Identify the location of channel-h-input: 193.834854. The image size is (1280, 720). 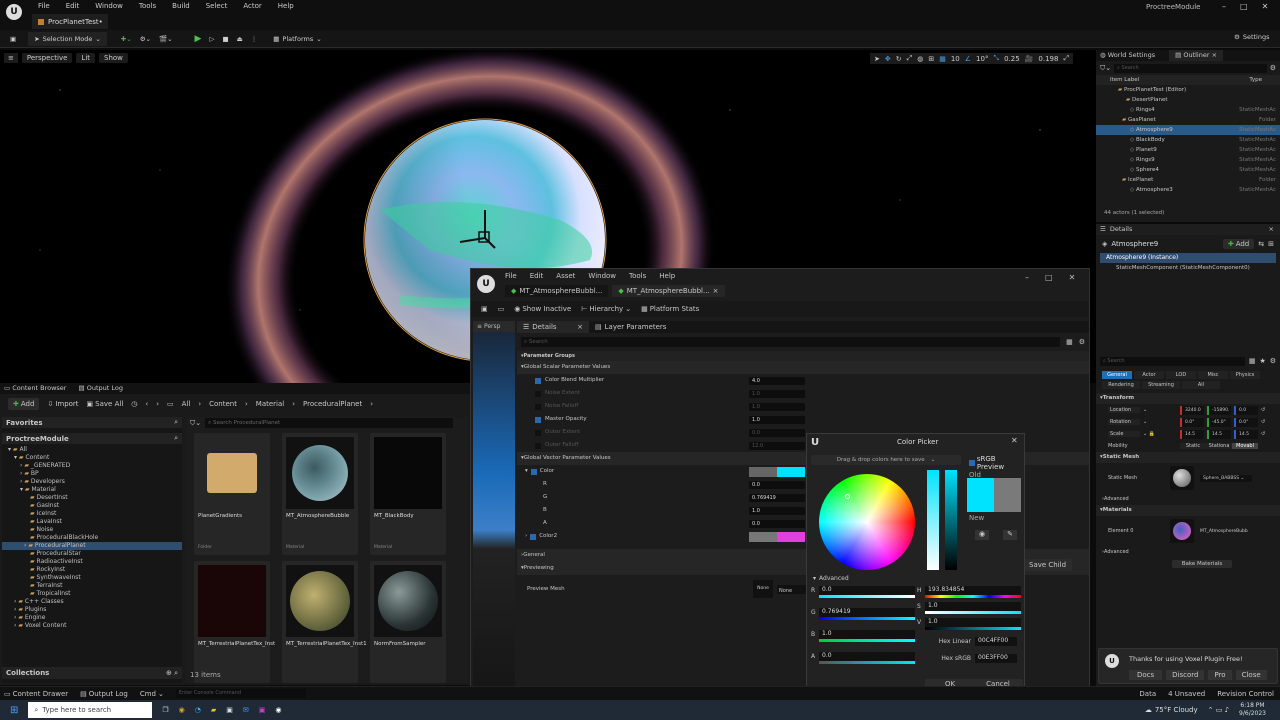
(973, 590).